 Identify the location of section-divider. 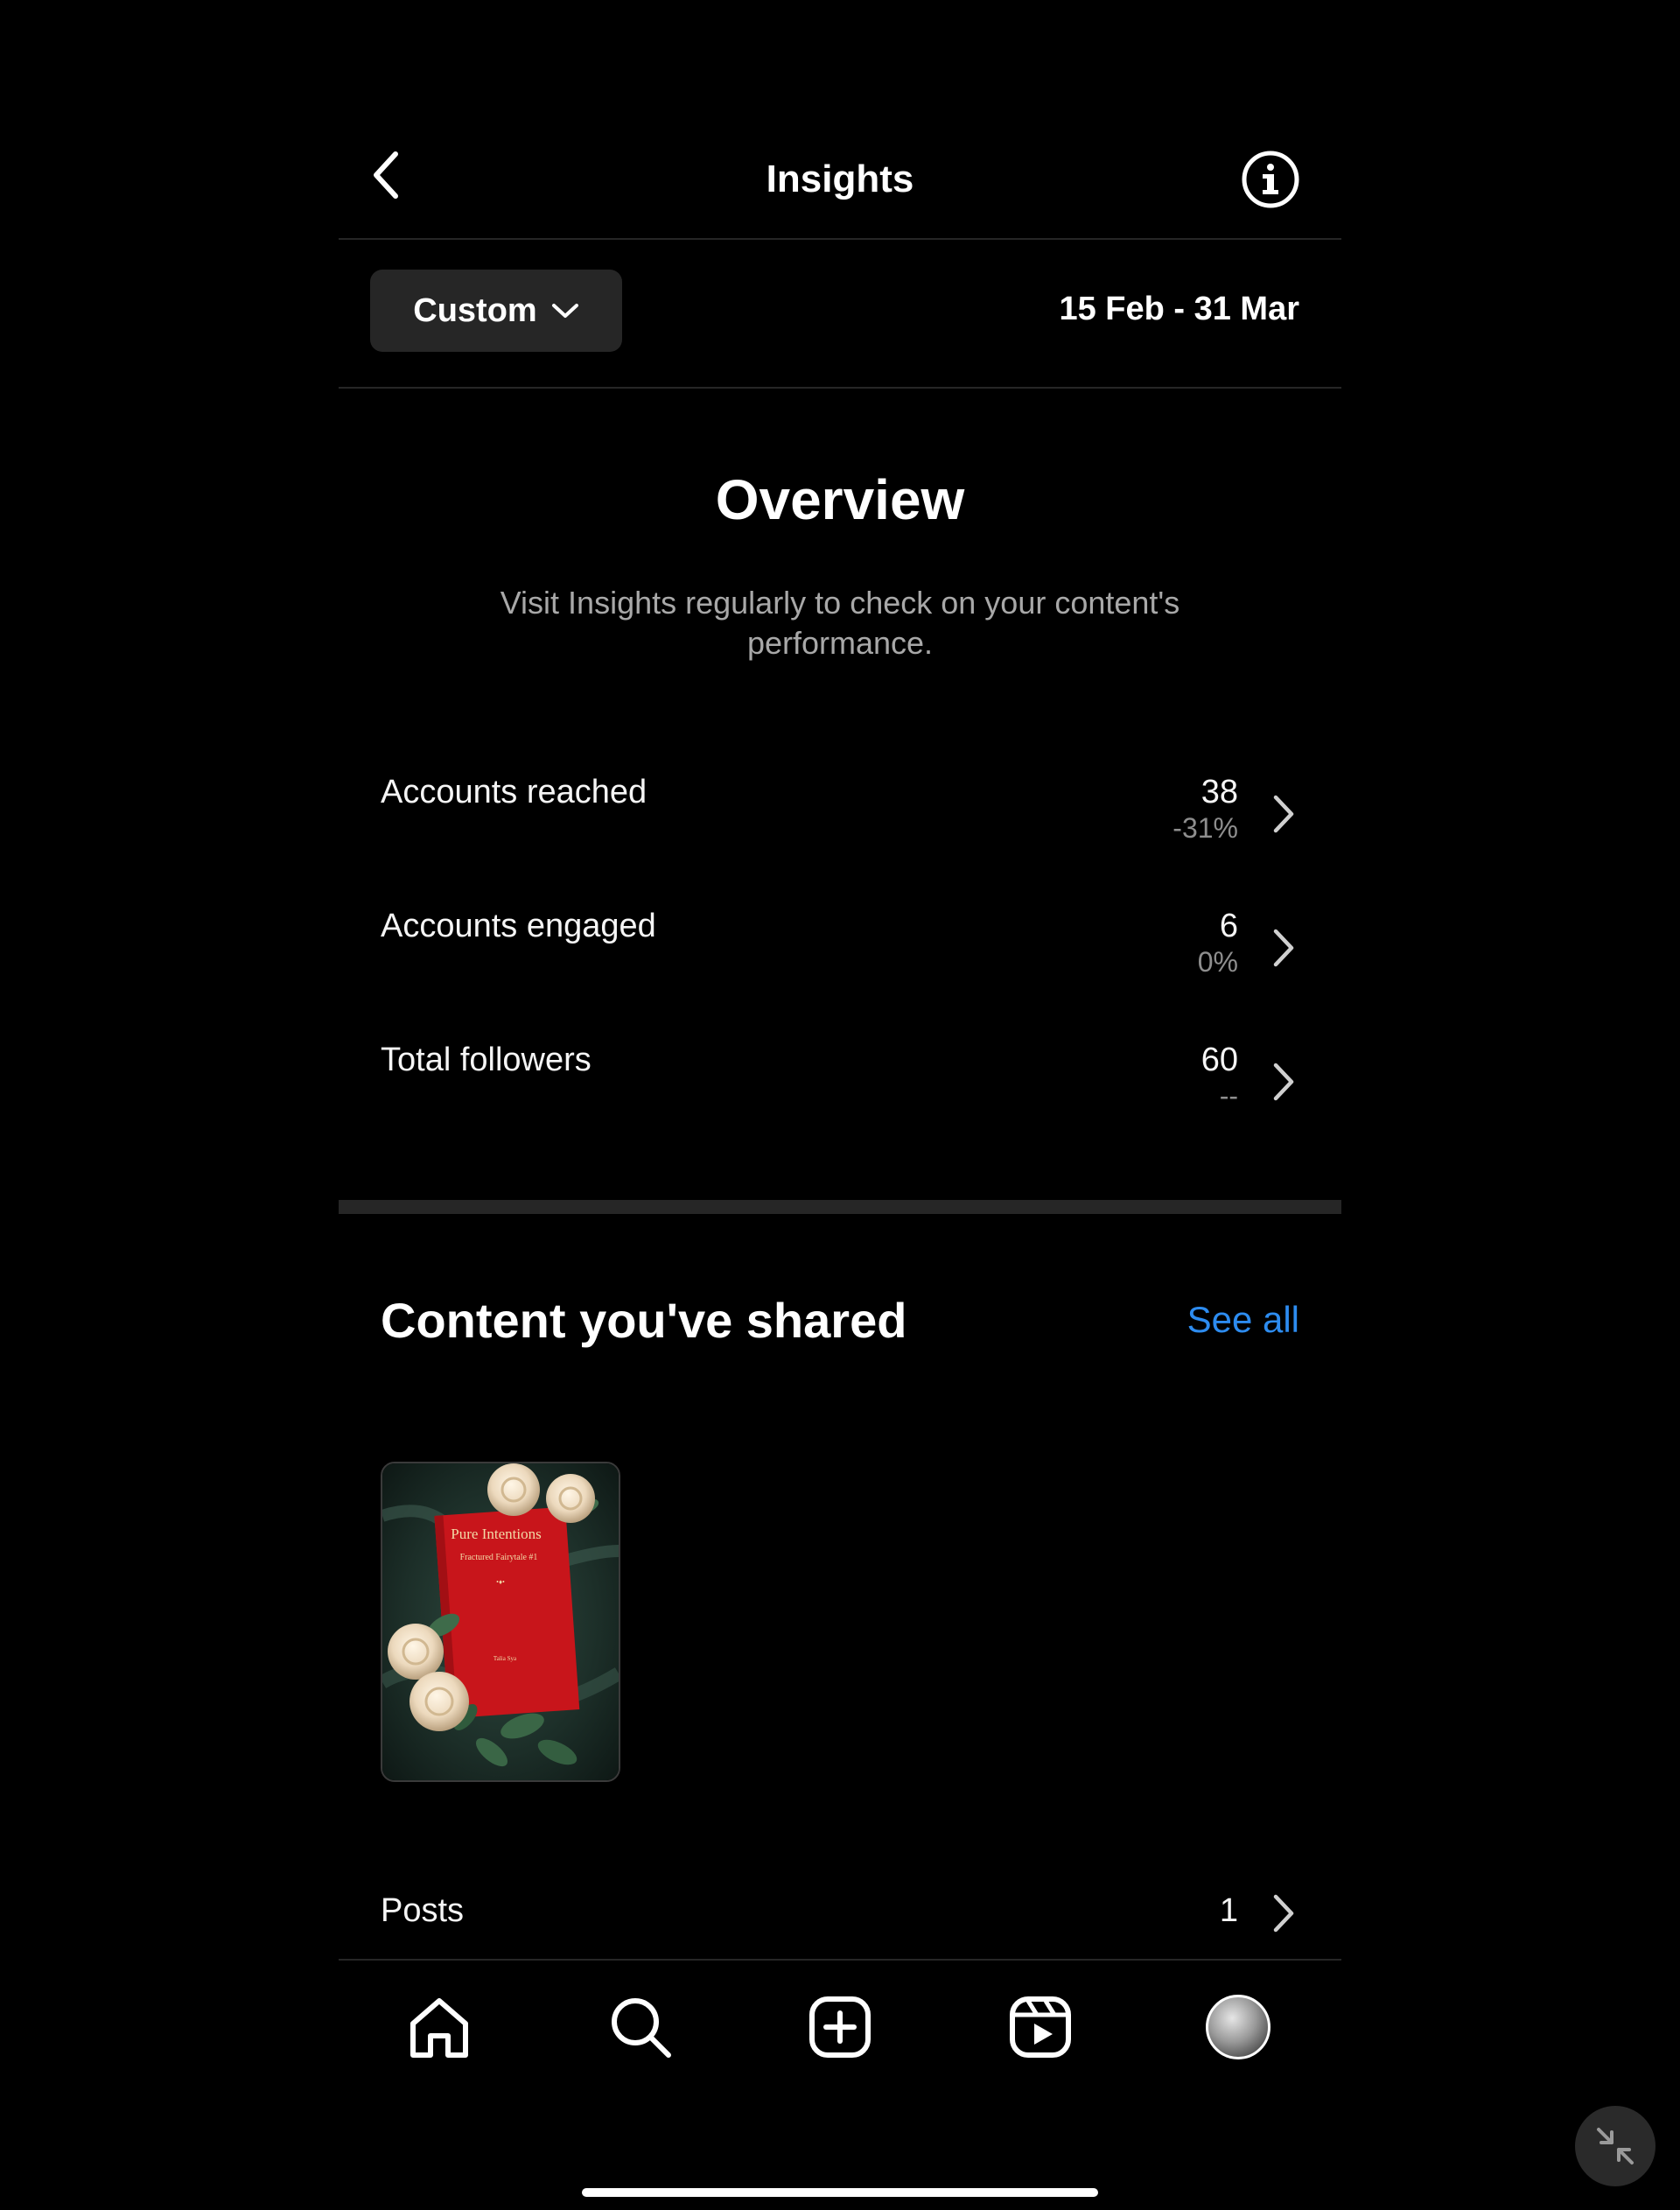
(840, 1207).